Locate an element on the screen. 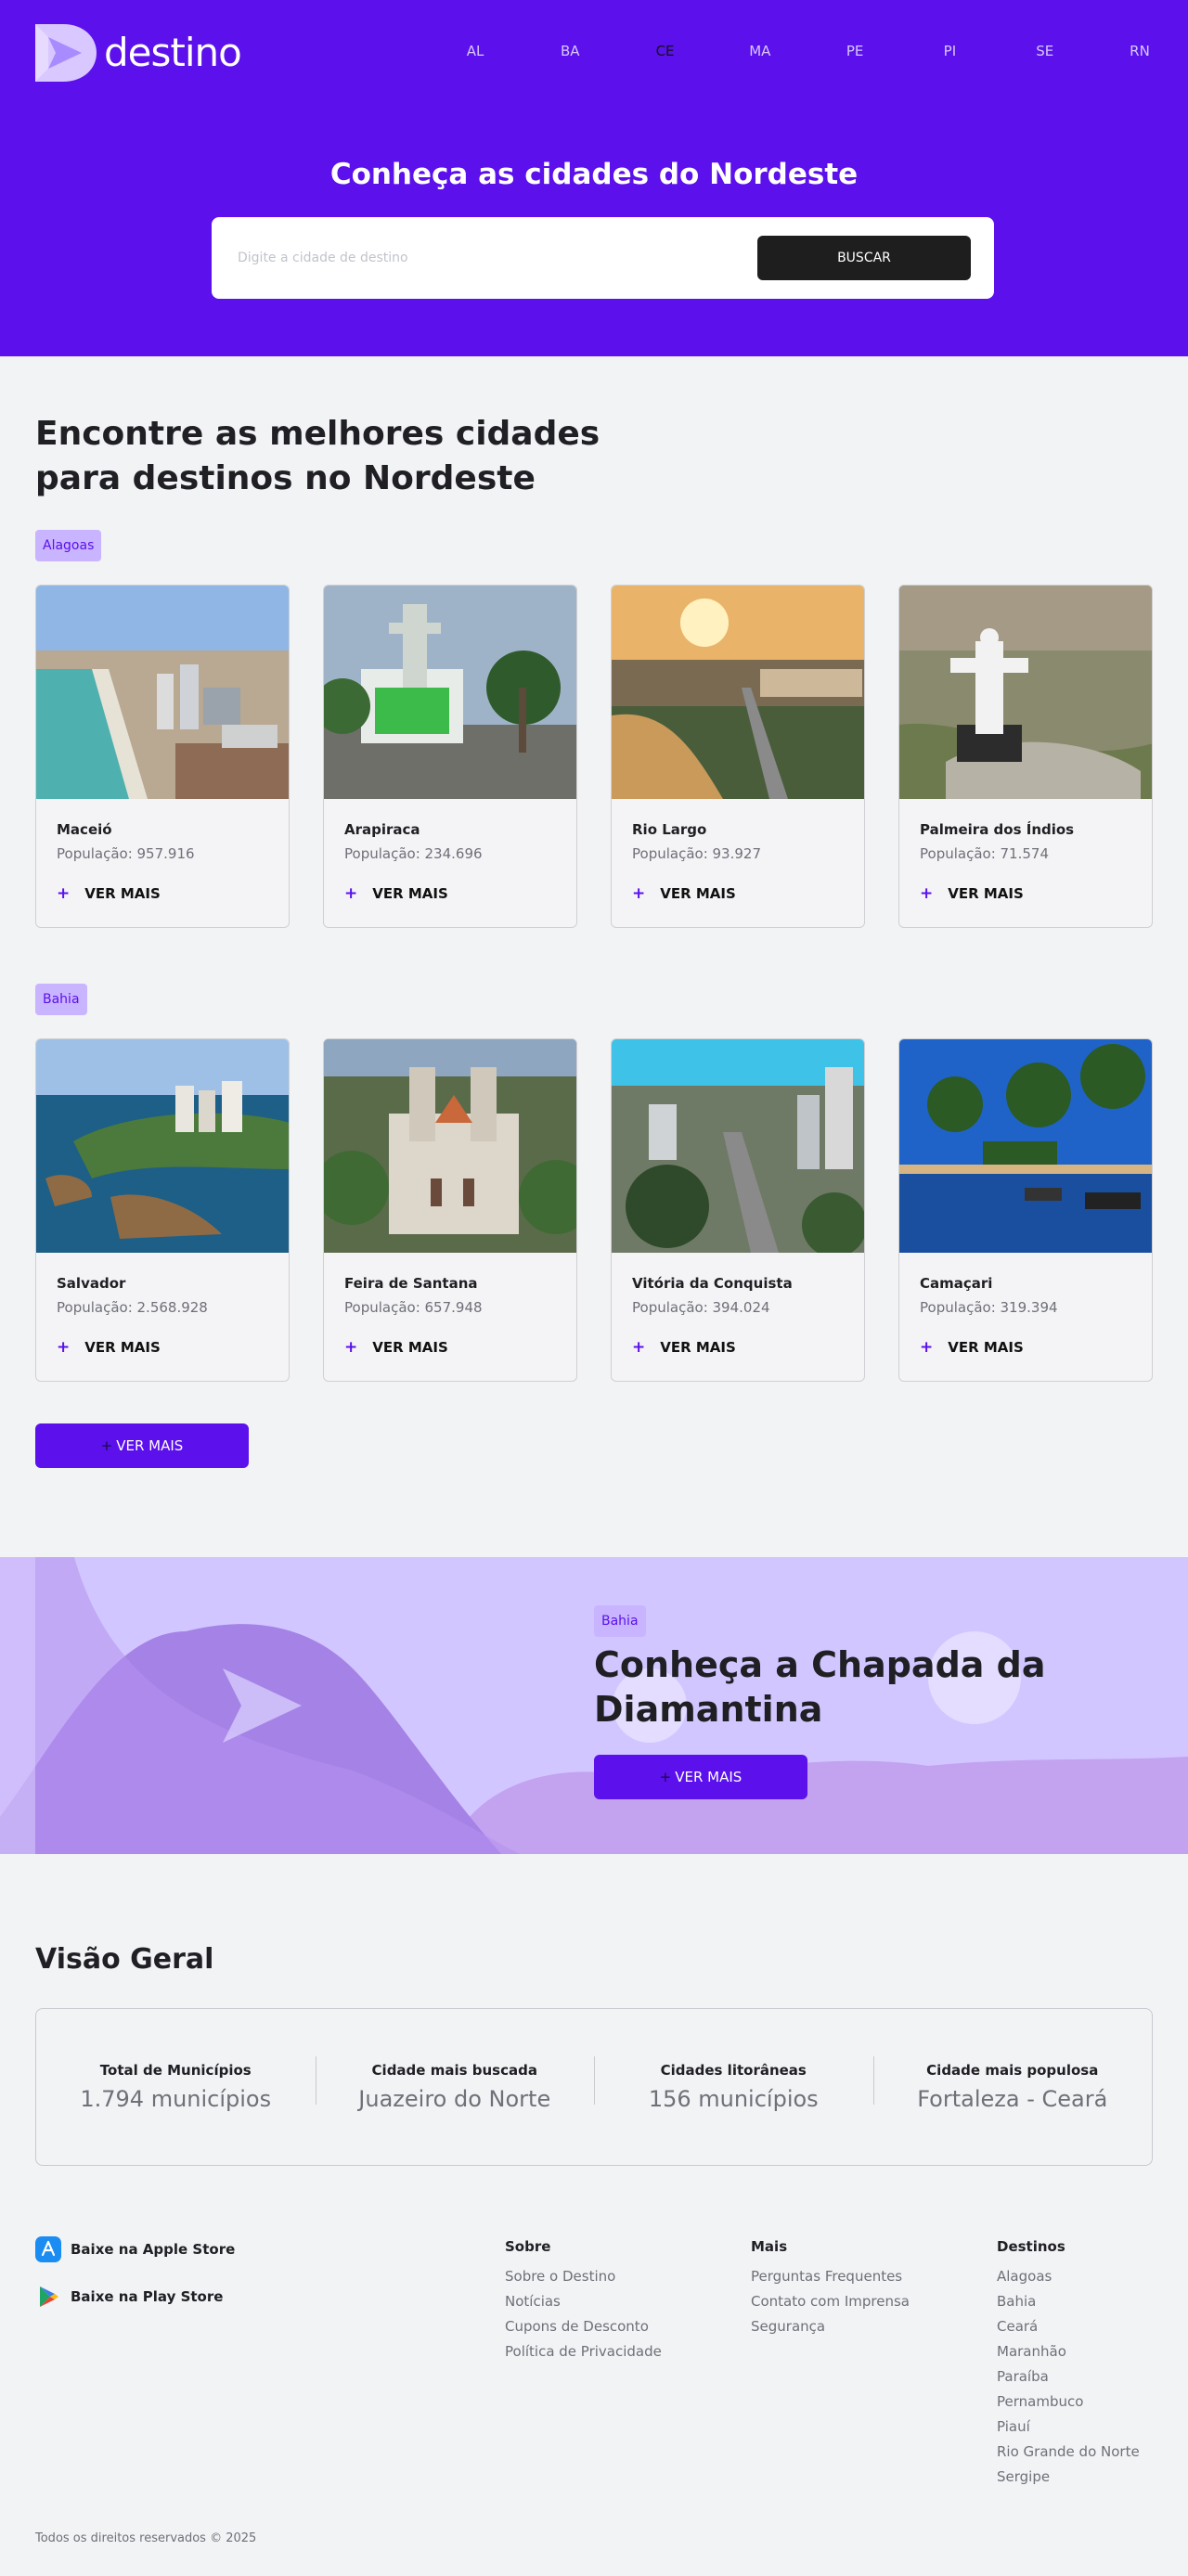 Image resolution: width=1188 pixels, height=2576 pixels. overview-item: Cidade mais buscada Juazeiro do Norte is located at coordinates (455, 2084).